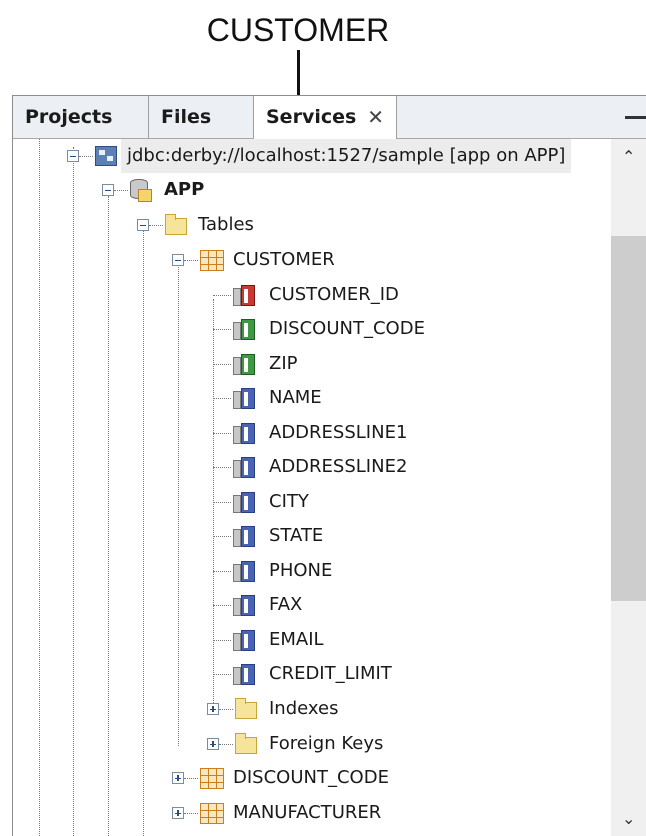  I want to click on tree-node-column: CREDIT_LIMIT, so click(312, 674).